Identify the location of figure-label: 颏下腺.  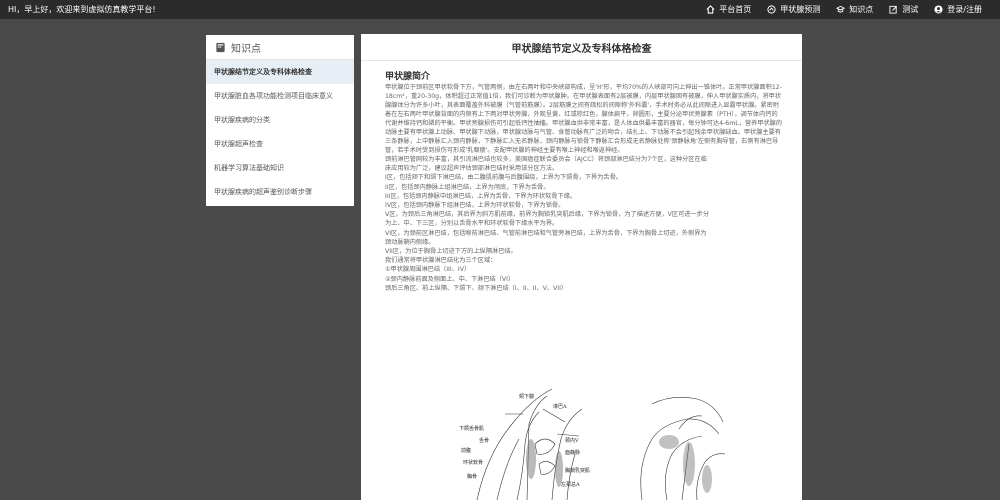
(526, 396).